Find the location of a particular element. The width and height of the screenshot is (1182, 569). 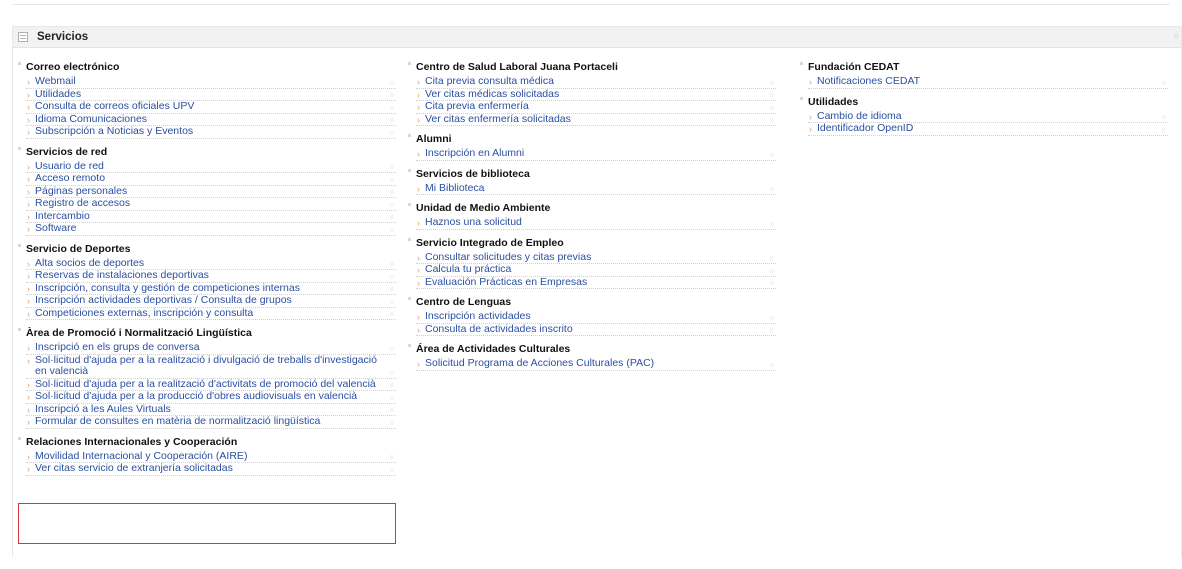

service-link: Mi Biblioteca is located at coordinates (455, 188).